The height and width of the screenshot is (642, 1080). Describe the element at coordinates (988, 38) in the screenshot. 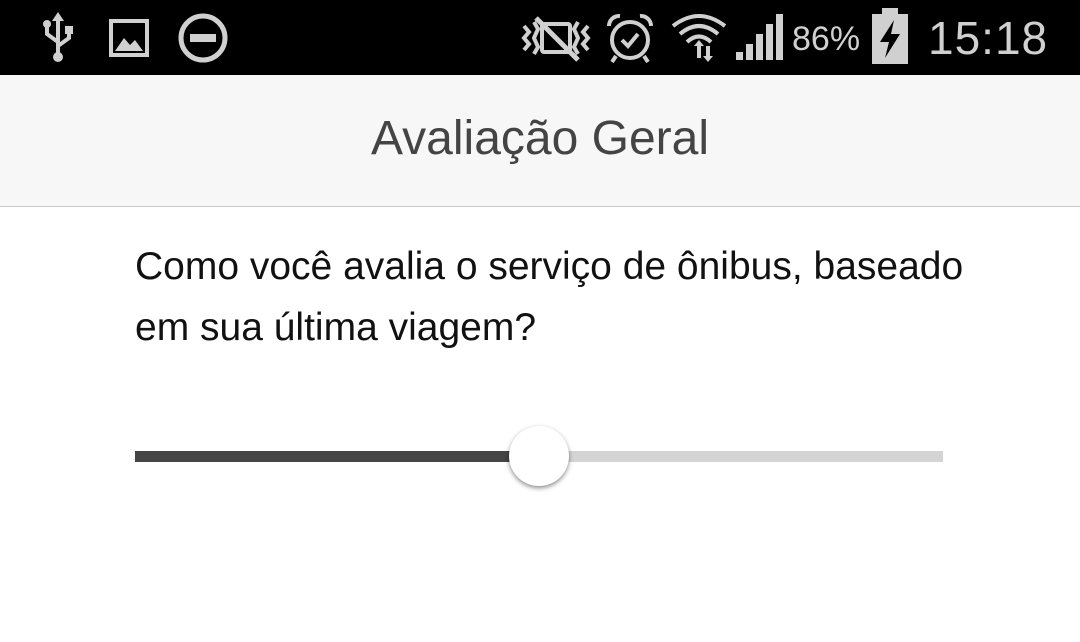

I see `clock: 15:18` at that location.